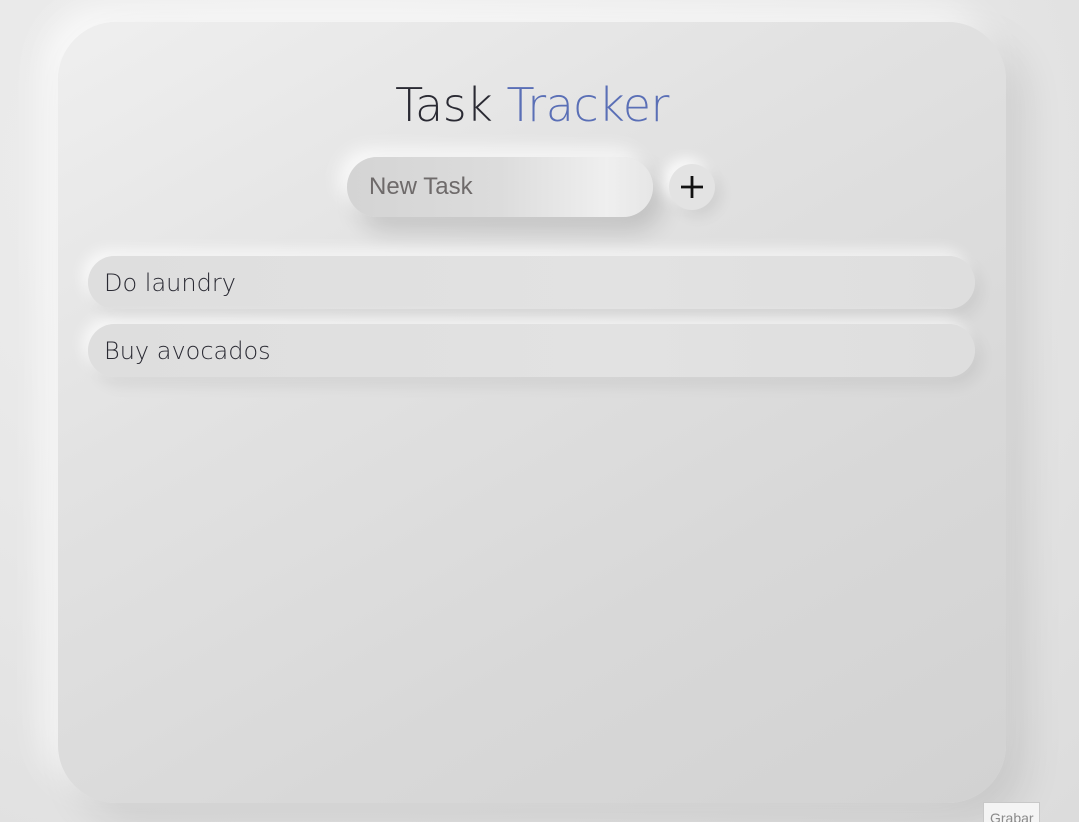  Describe the element at coordinates (1011, 812) in the screenshot. I see `grabar-button: Grabar` at that location.